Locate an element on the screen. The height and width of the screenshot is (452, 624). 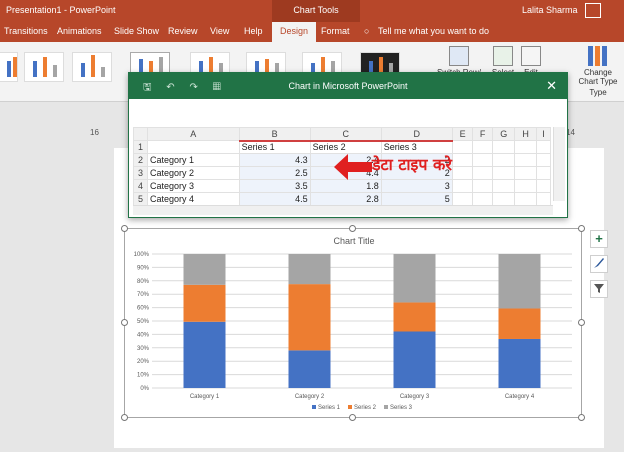
spreadsheet-cell: Category 3 is located at coordinates (193, 186).